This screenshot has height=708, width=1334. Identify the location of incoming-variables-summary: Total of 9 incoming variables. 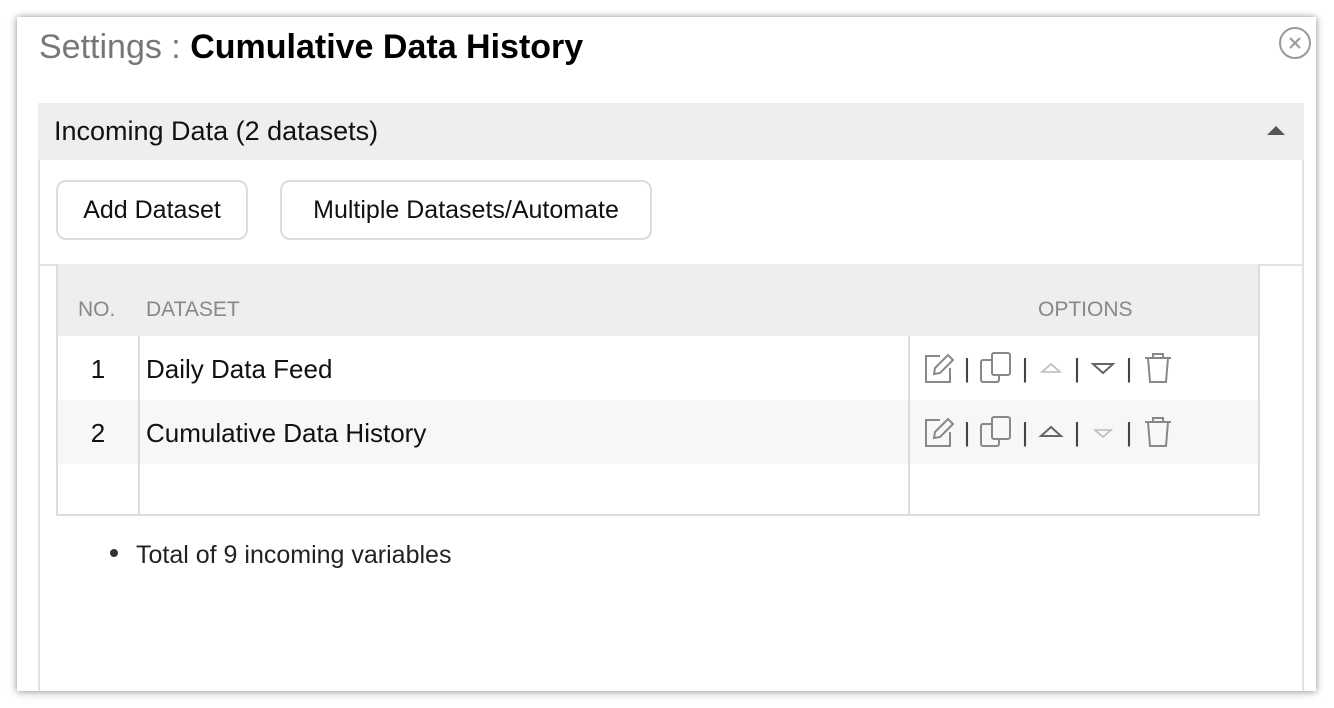
(280, 555).